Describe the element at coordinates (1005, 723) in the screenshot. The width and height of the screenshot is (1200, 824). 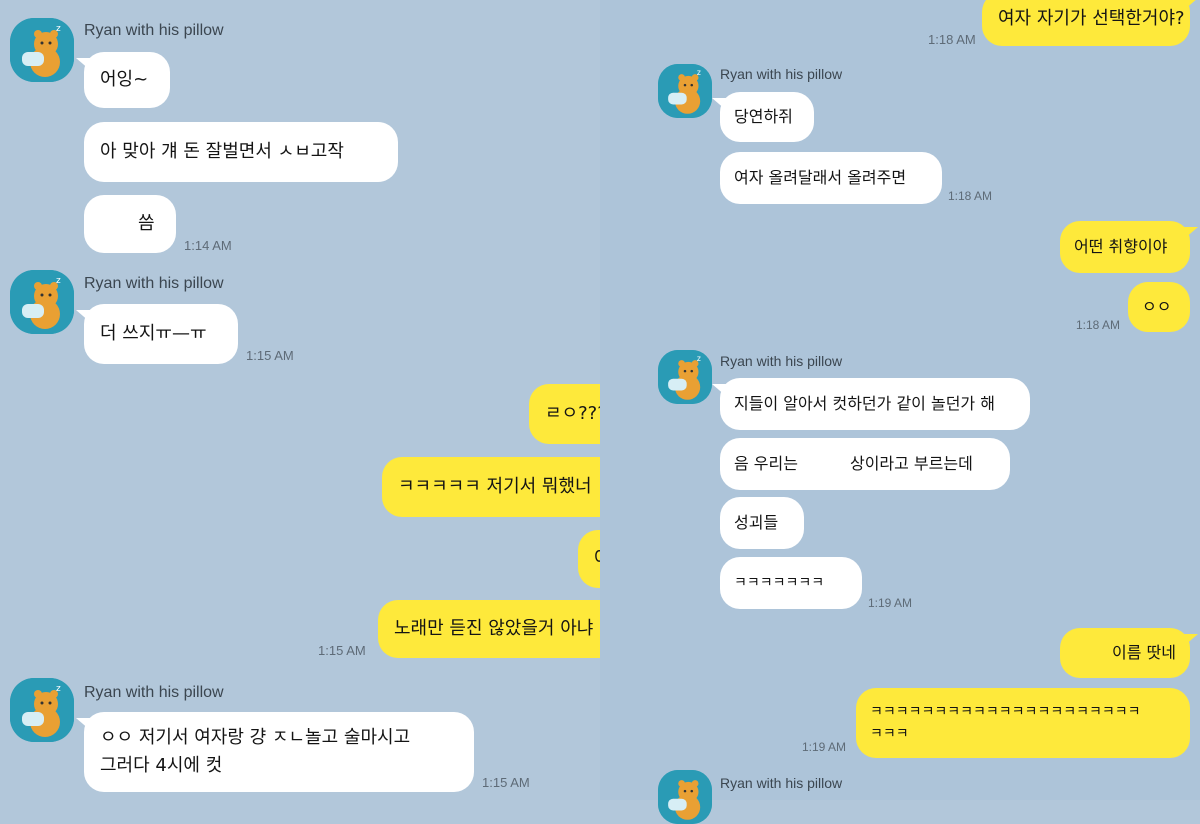
I see `message-text: ㅋㅋㅋㅋㅋㅋㅋㅋㅋㅋㅋㅋㅋㅋㅋㅋㅋㅋㅋㅋㅋ ㅋㅋㅋ` at that location.